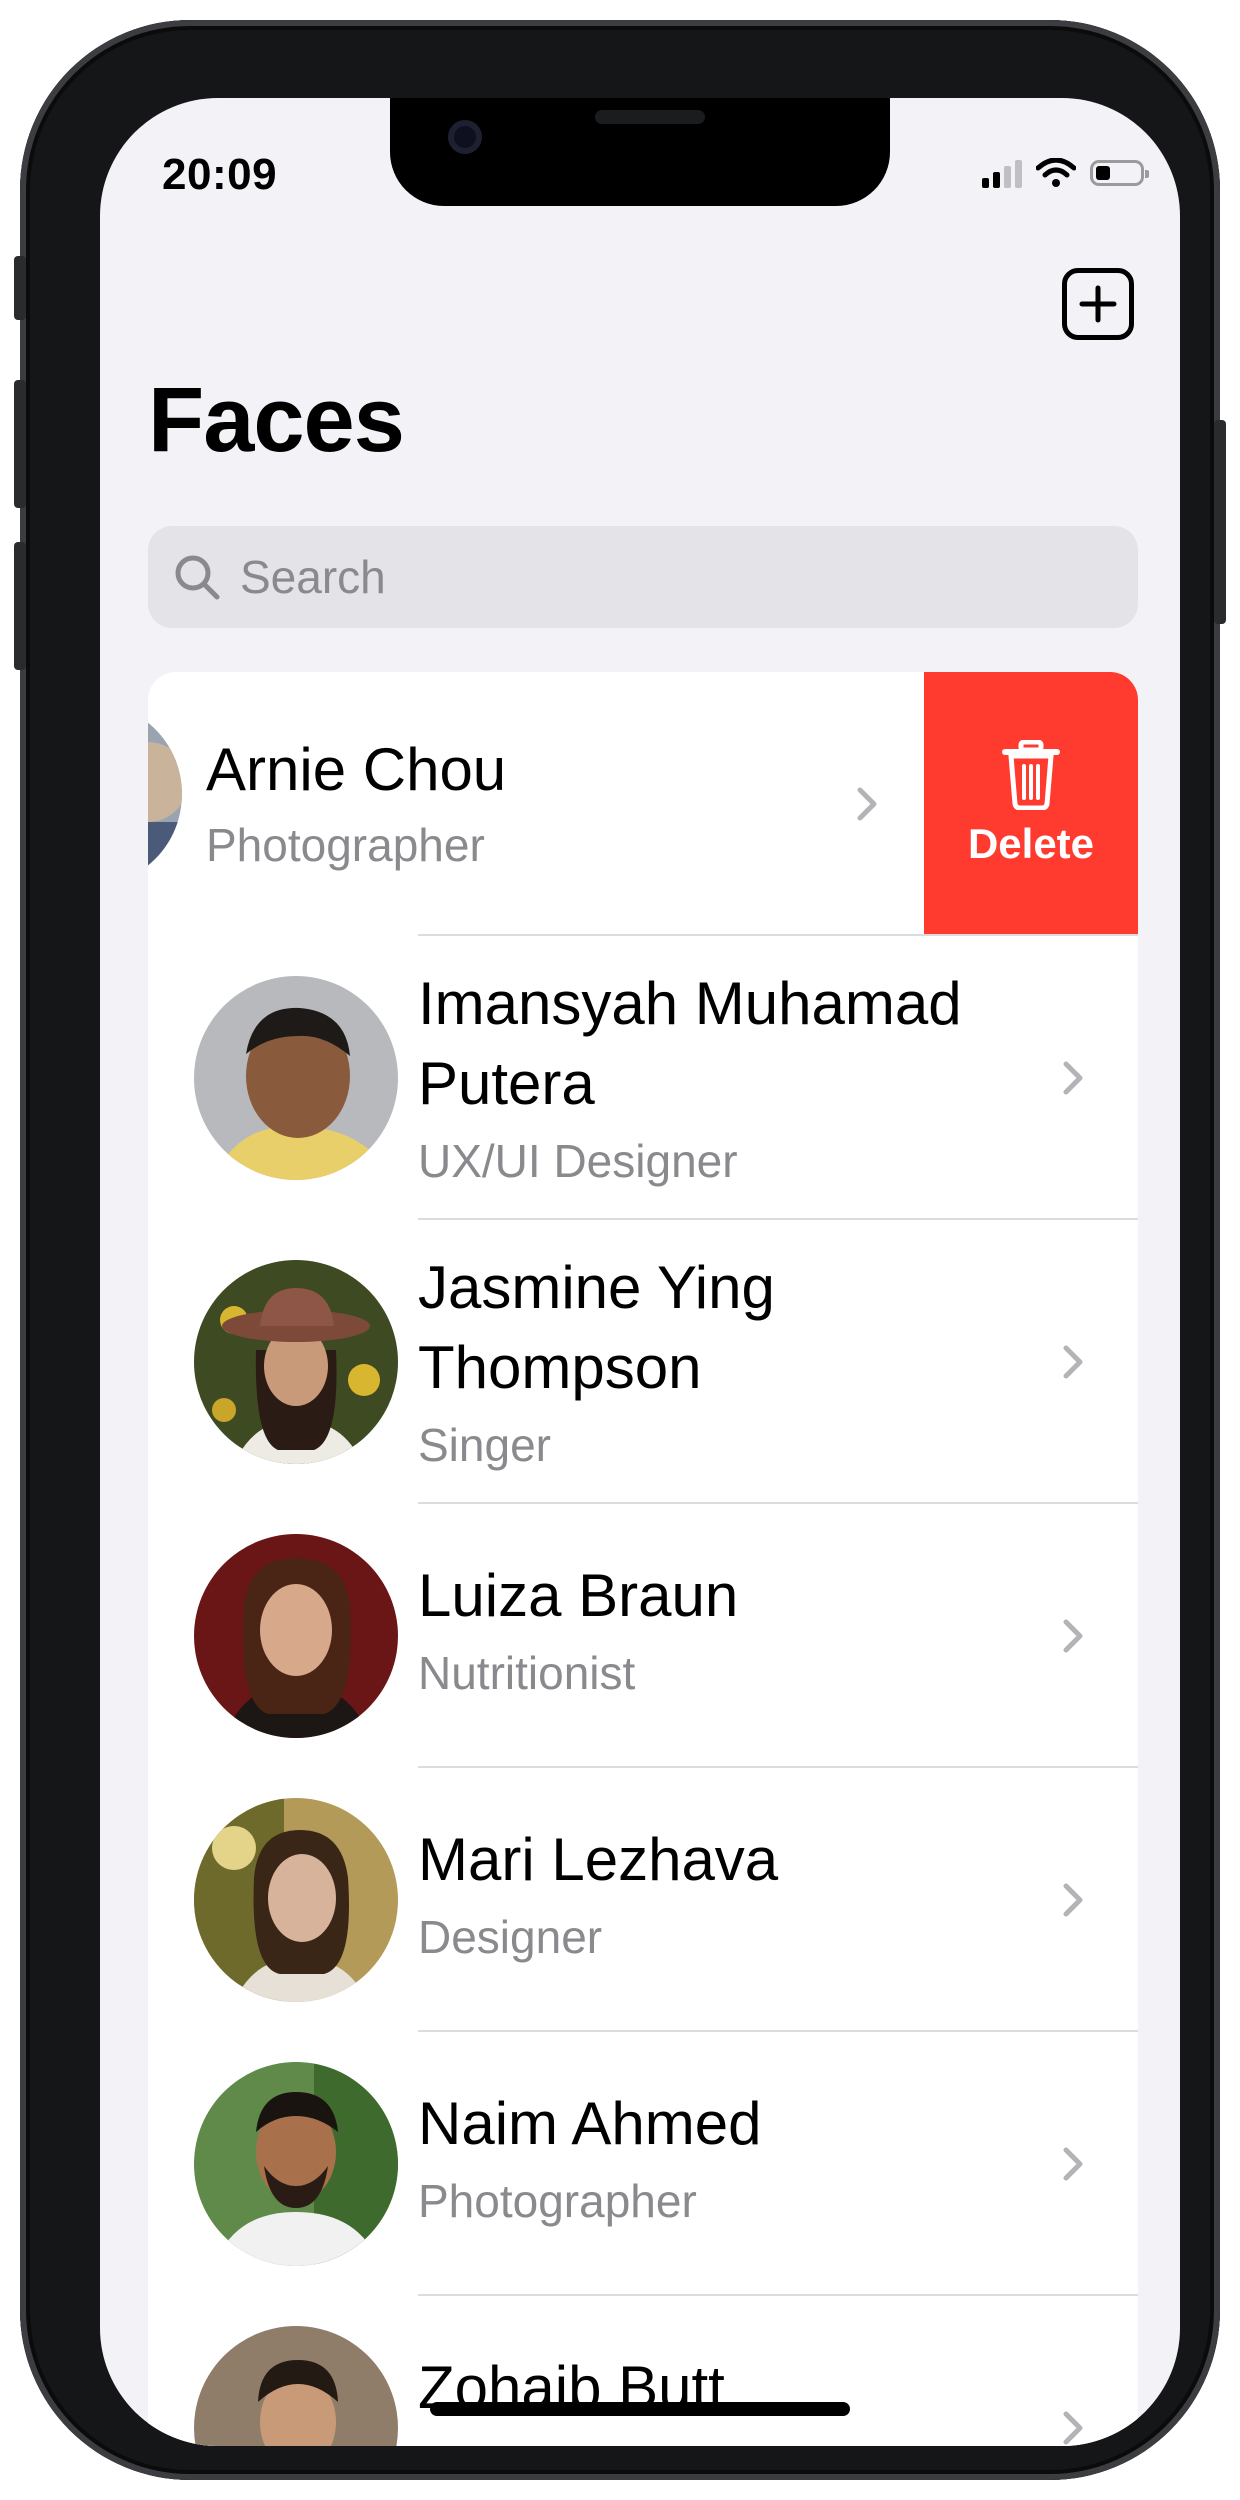 Image resolution: width=1240 pixels, height=2500 pixels. Describe the element at coordinates (640, 577) in the screenshot. I see `search-input` at that location.